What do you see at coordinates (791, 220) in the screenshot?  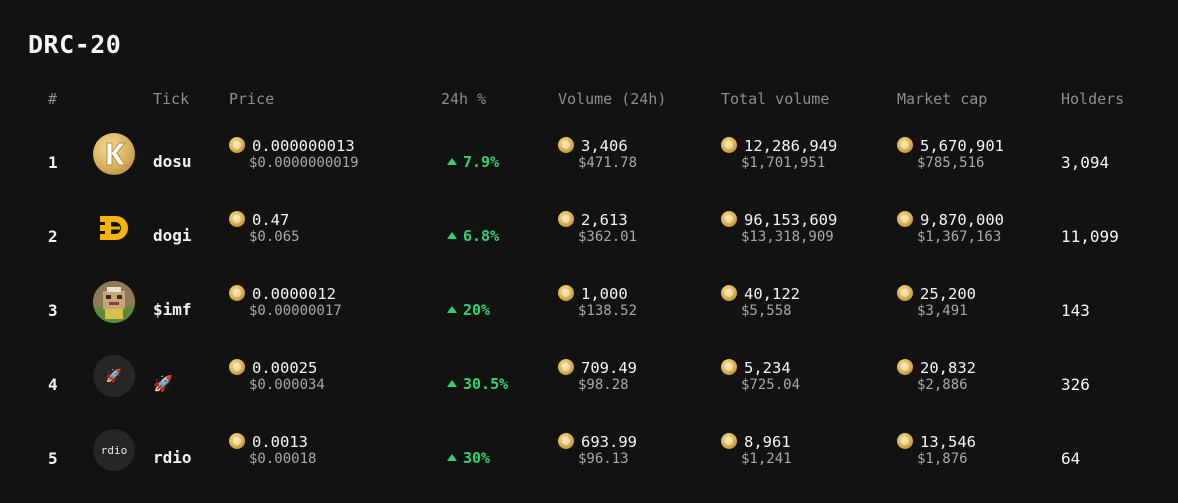 I see `total-volume-value: 96,153,609` at bounding box center [791, 220].